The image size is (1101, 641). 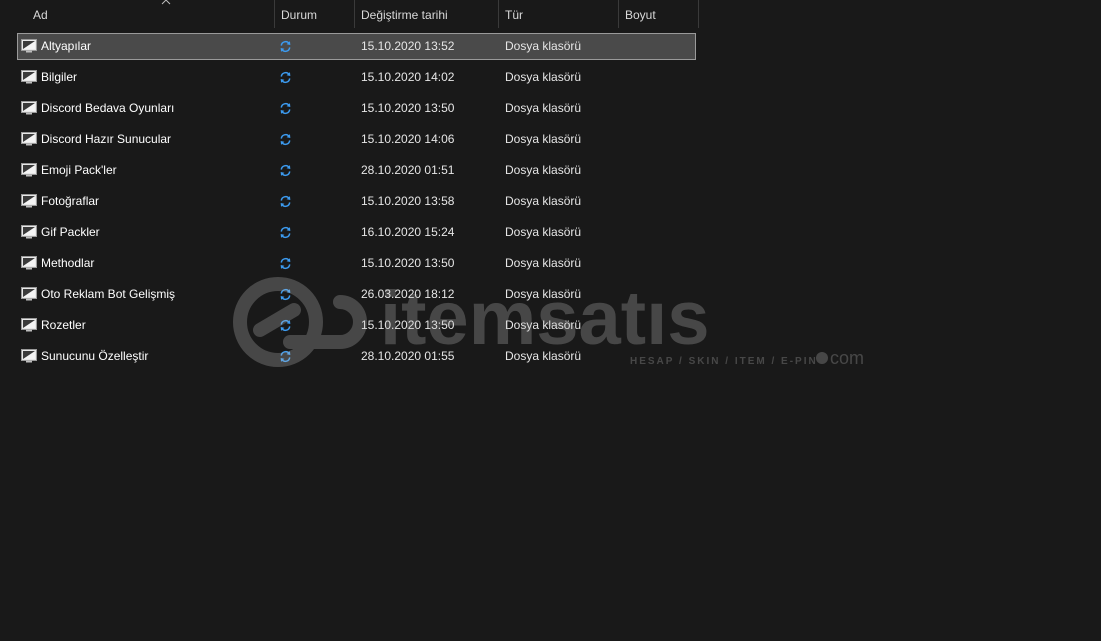 I want to click on file-name: Gif Packler, so click(x=70, y=232).